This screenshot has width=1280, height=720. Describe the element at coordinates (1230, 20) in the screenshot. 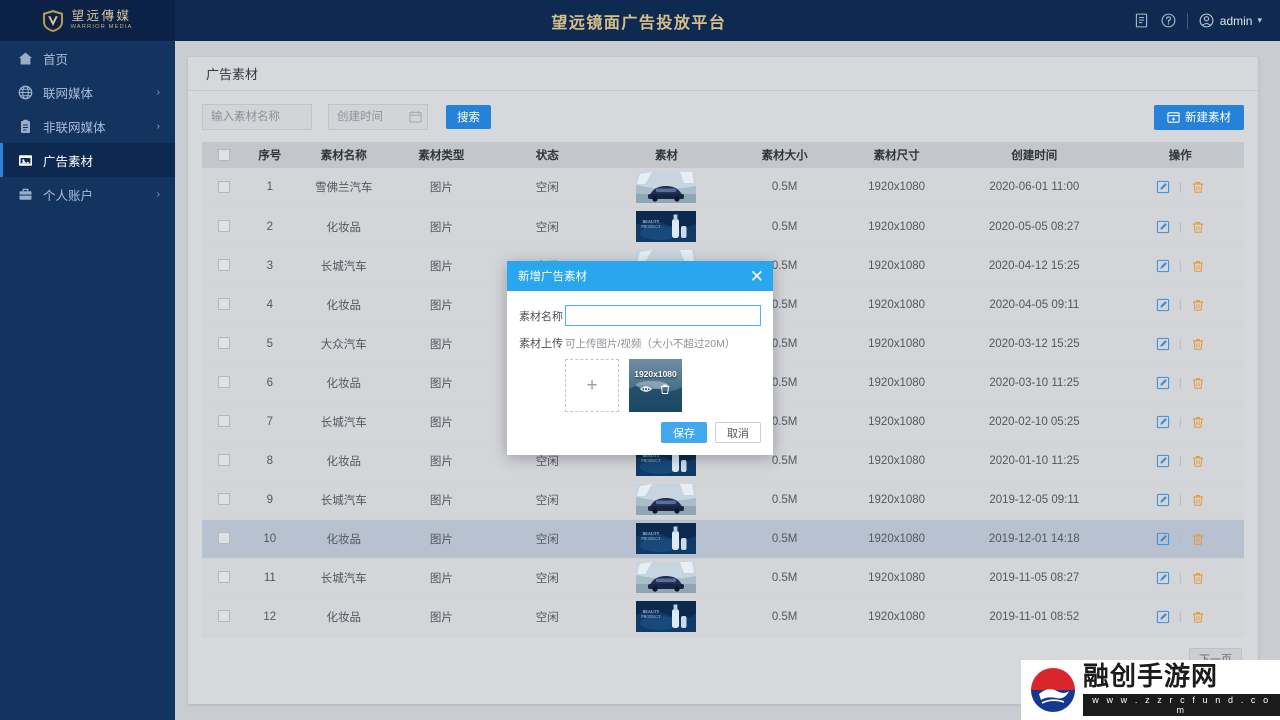

I see `user-menu: admin ▾` at that location.